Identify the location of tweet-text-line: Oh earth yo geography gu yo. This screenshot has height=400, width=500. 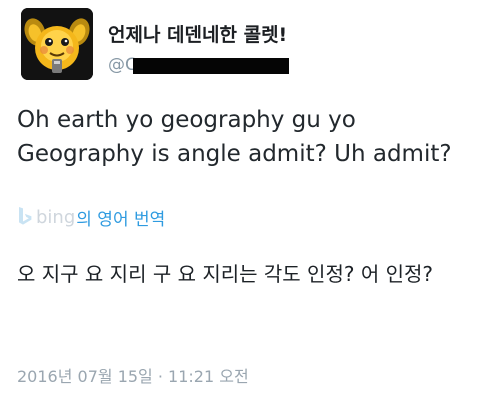
(186, 120).